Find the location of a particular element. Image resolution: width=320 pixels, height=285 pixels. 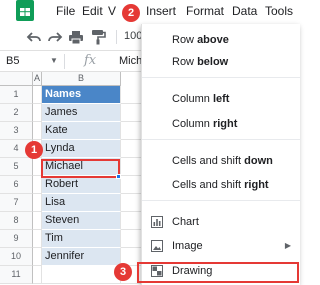

row-header: 5 is located at coordinates (16, 167).